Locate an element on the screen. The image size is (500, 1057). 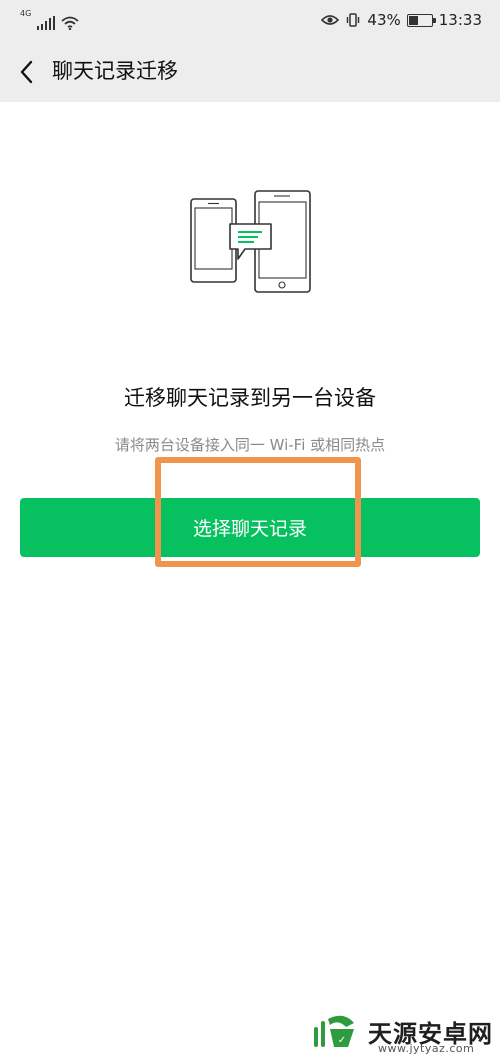
top-bar: 4G 43% 13:33 聊天记录迁移 is located at coordinates (250, 51).